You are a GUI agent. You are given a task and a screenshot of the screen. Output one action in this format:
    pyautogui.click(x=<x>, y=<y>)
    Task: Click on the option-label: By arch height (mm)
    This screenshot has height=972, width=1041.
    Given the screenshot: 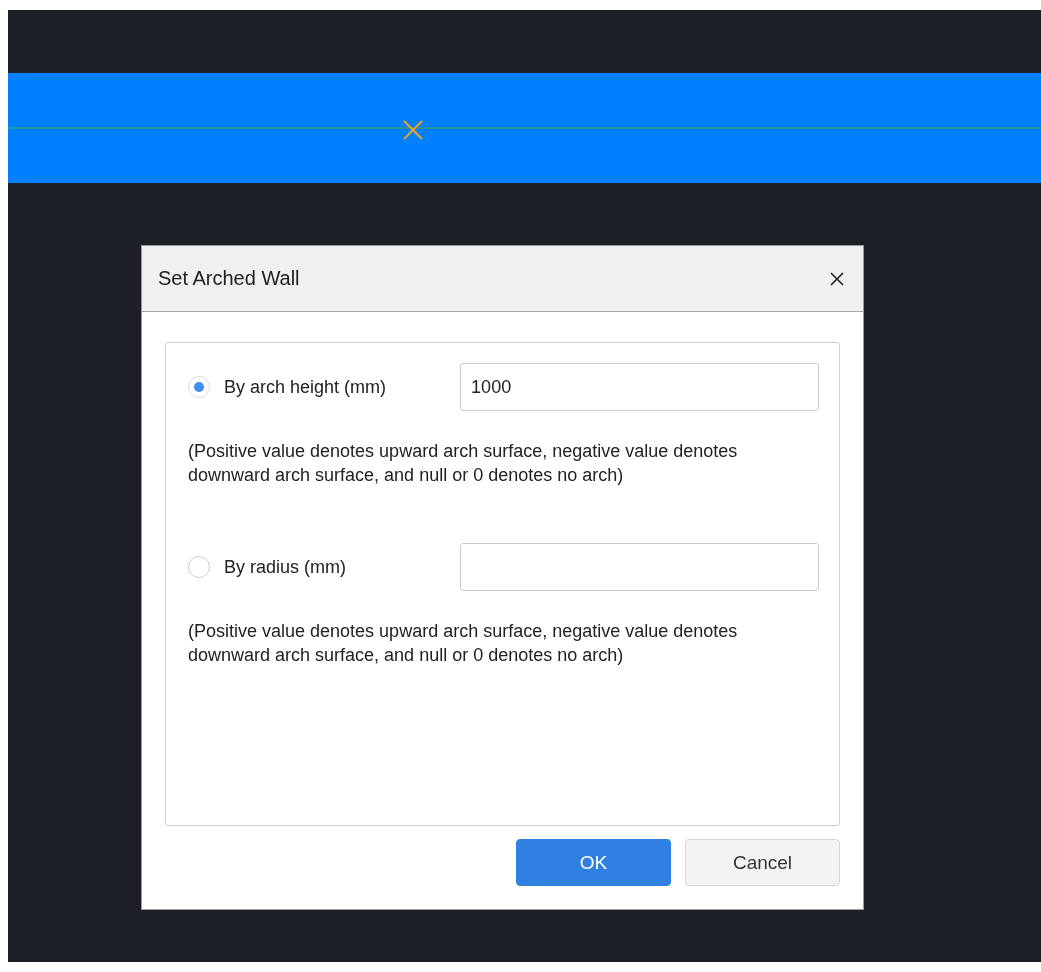 What is the action you would take?
    pyautogui.click(x=305, y=387)
    